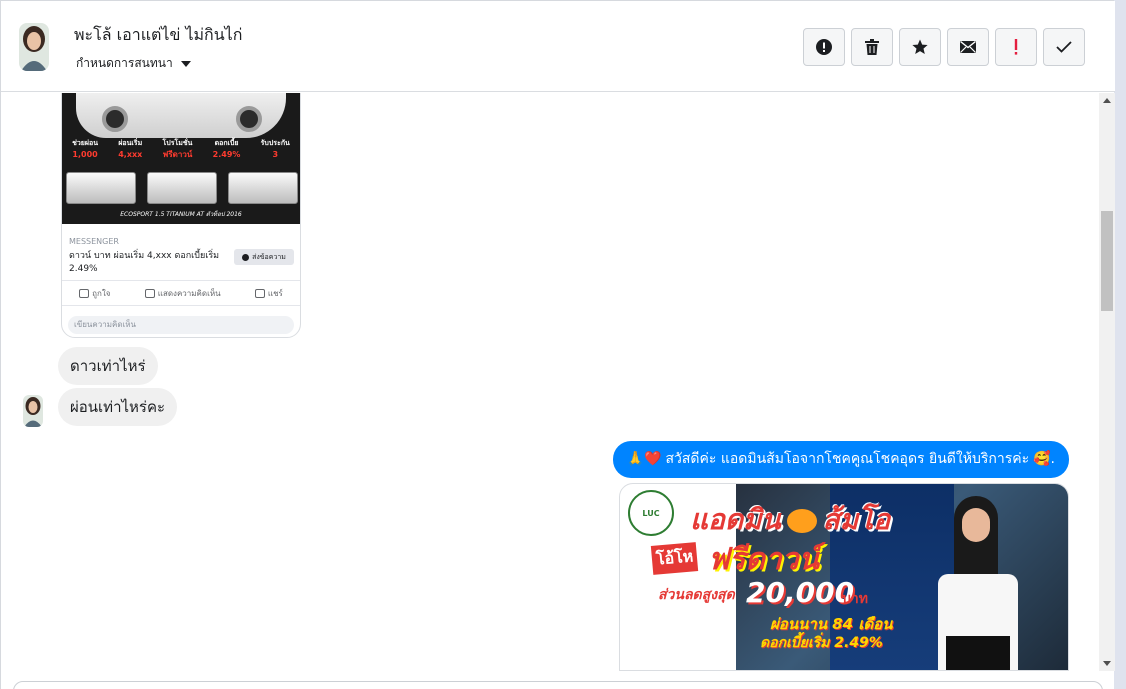 The height and width of the screenshot is (689, 1126). What do you see at coordinates (1107, 663) in the screenshot?
I see `scroll-down-arrow-icon` at bounding box center [1107, 663].